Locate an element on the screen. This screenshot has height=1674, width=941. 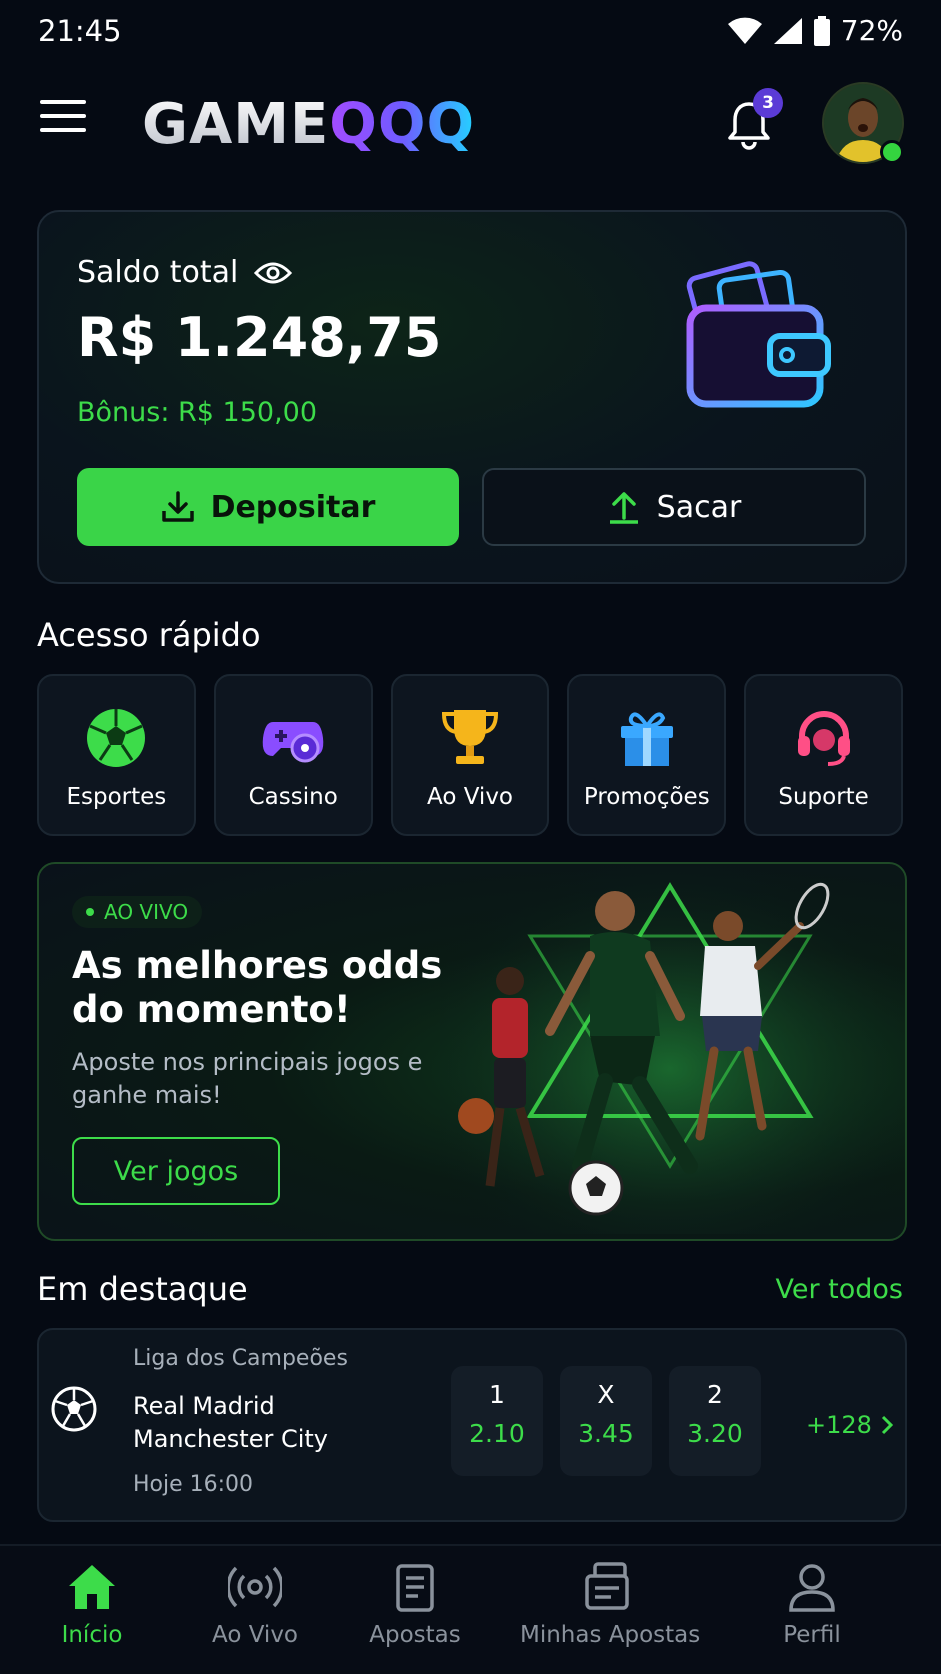
user-icon is located at coordinates (812, 1588).